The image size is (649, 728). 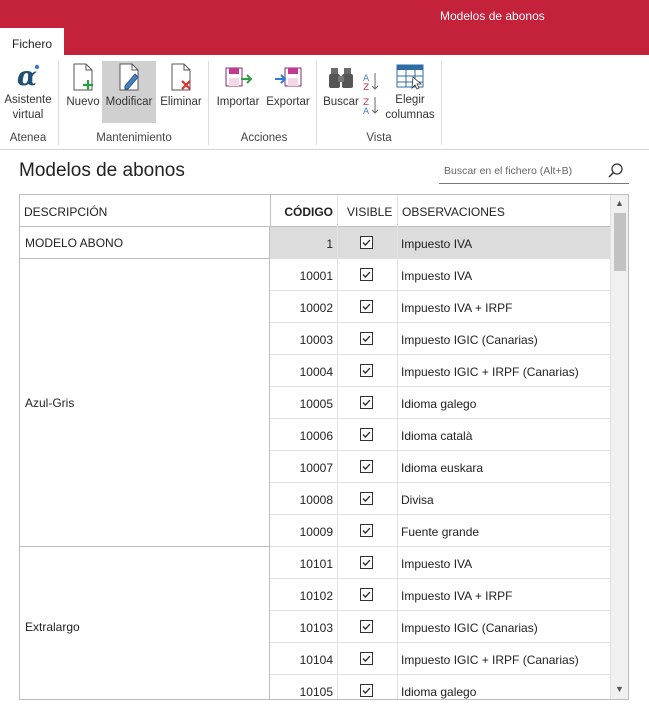 What do you see at coordinates (65, 210) in the screenshot?
I see `column-header-description: DESCRIPCIÓN` at bounding box center [65, 210].